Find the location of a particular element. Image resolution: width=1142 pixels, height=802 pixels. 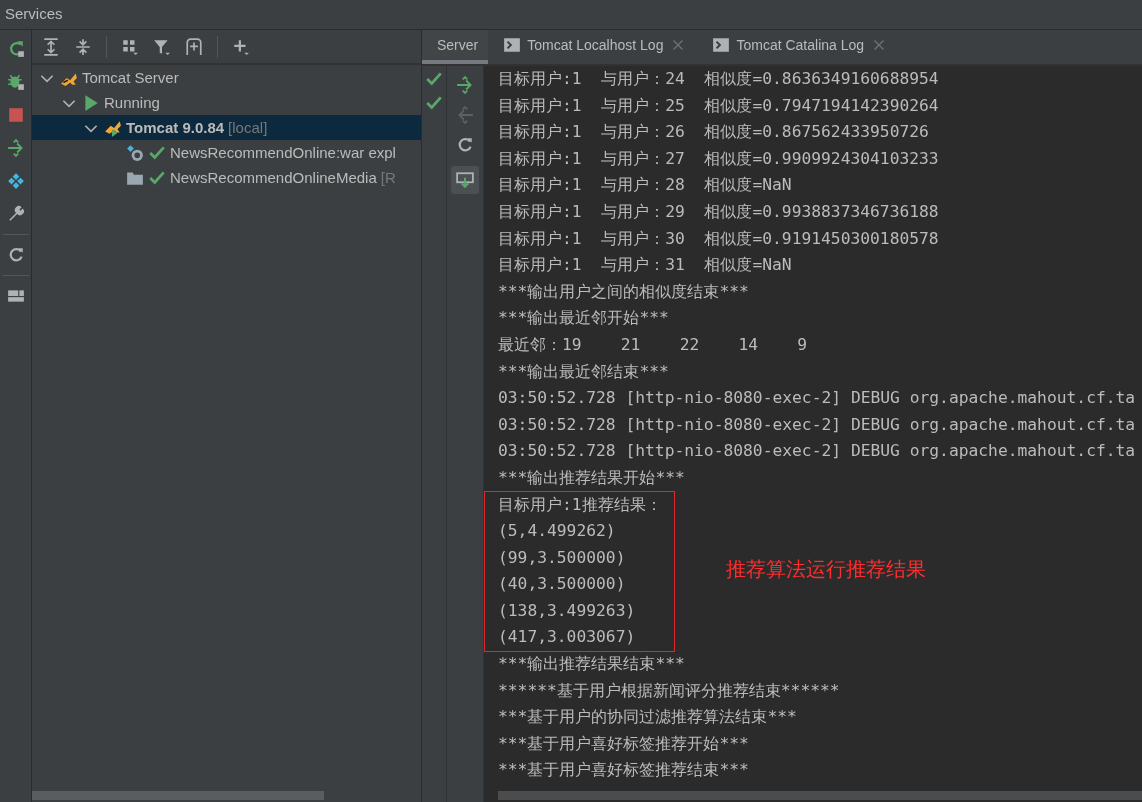

console-line: (5,4.499262) is located at coordinates (557, 531).